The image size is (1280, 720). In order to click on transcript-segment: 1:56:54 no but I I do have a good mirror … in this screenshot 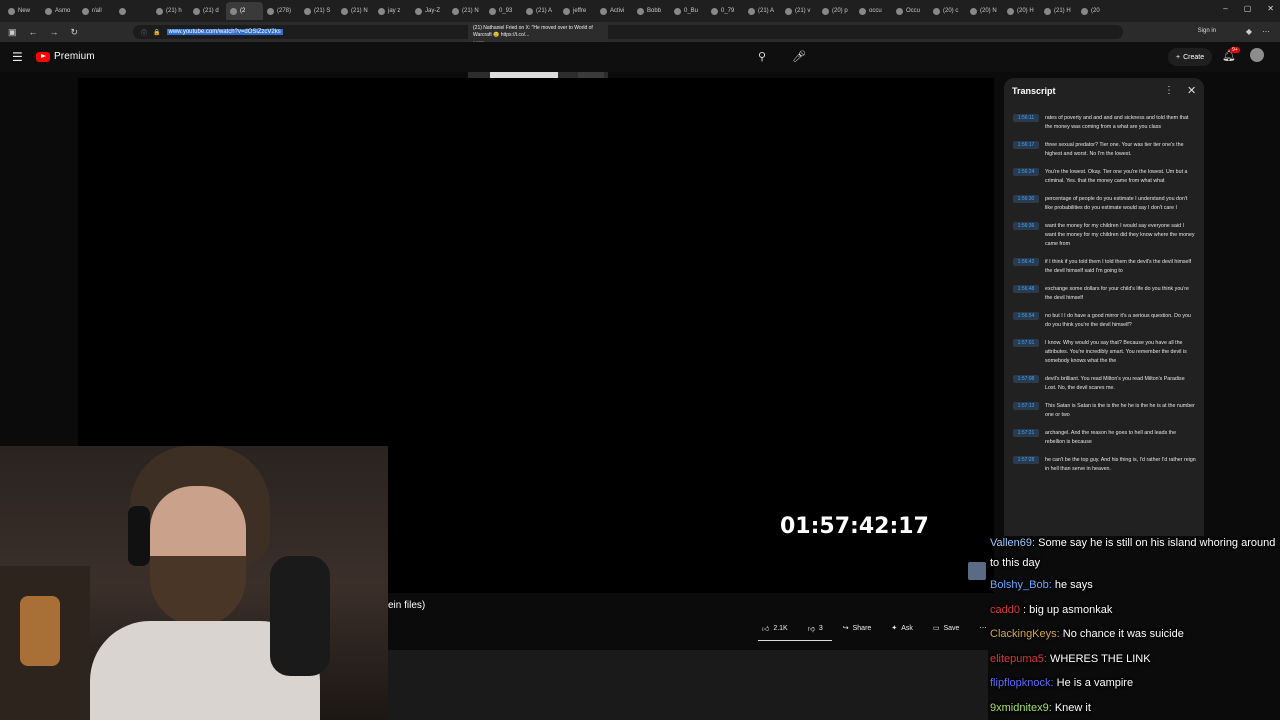, I will do `click(1104, 321)`.